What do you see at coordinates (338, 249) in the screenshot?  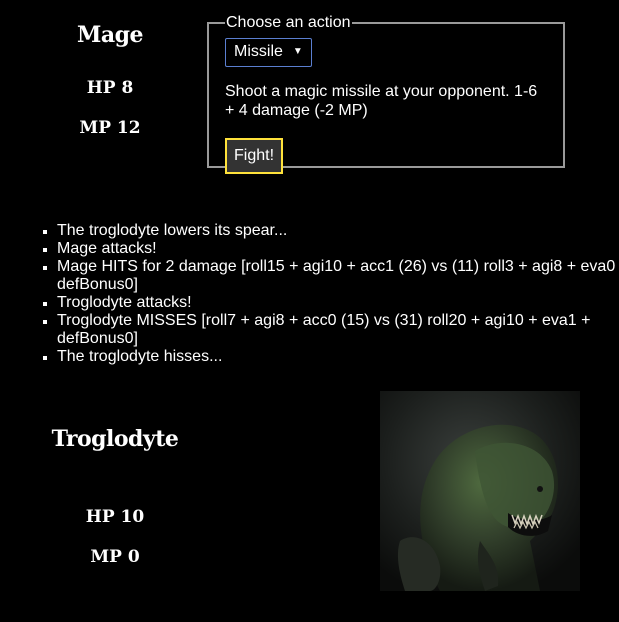 I see `log-entry: Mage attacks!` at bounding box center [338, 249].